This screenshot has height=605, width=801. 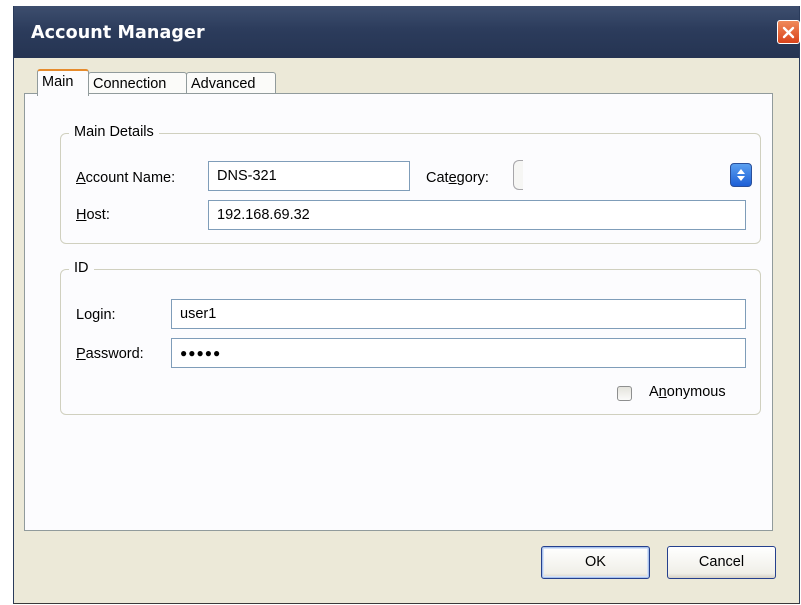 I want to click on password-input: ●●●●●, so click(x=458, y=353).